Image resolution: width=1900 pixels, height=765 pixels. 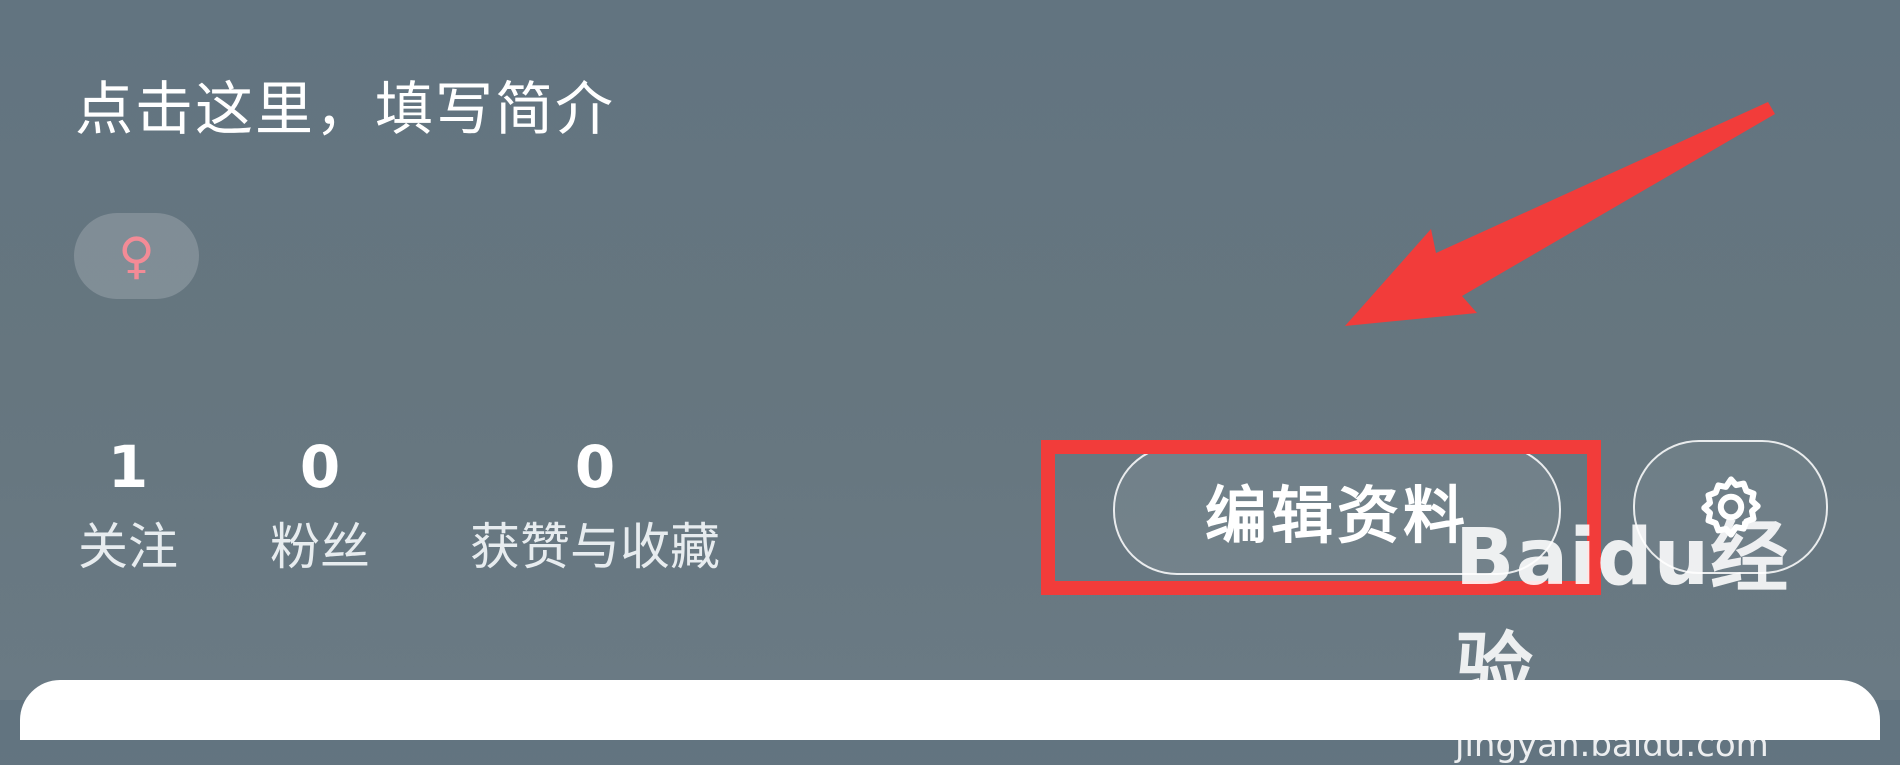 I want to click on bio-prompt: 点击这里，填写简介, so click(x=345, y=104).